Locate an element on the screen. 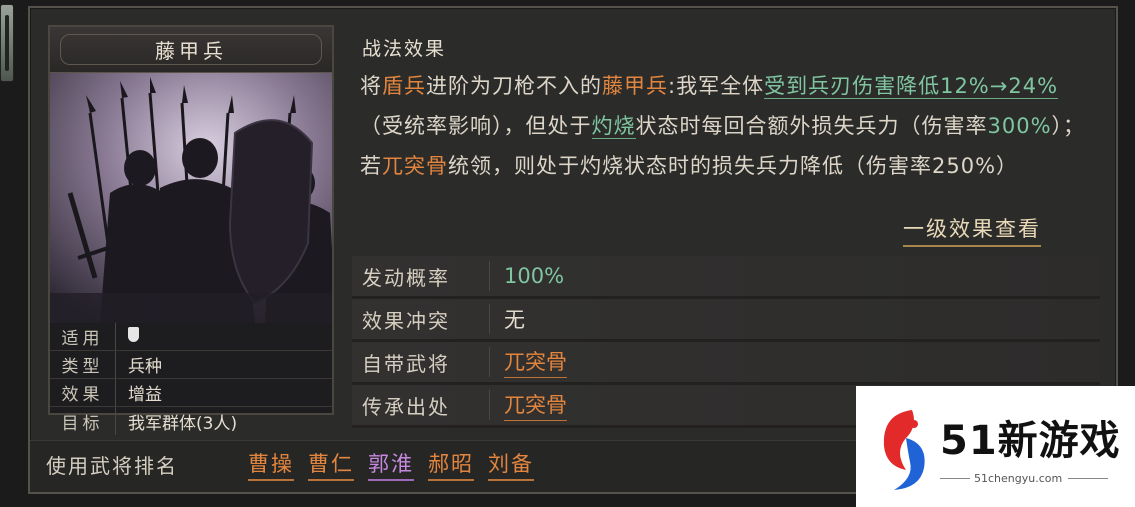  view-level1-effect-button: 一级效果查看 is located at coordinates (972, 230).